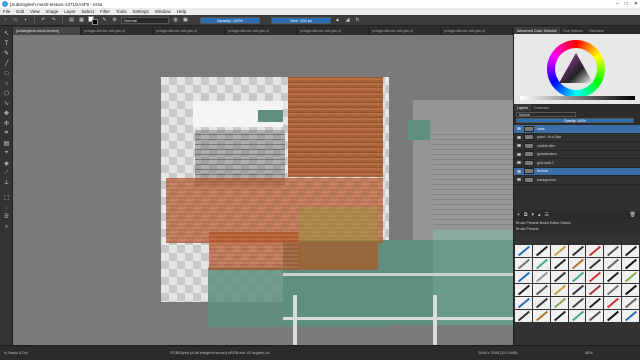 This screenshot has height=360, width=640. What do you see at coordinates (145, 20) in the screenshot?
I see `blend-mode-select: Normal` at bounding box center [145, 20].